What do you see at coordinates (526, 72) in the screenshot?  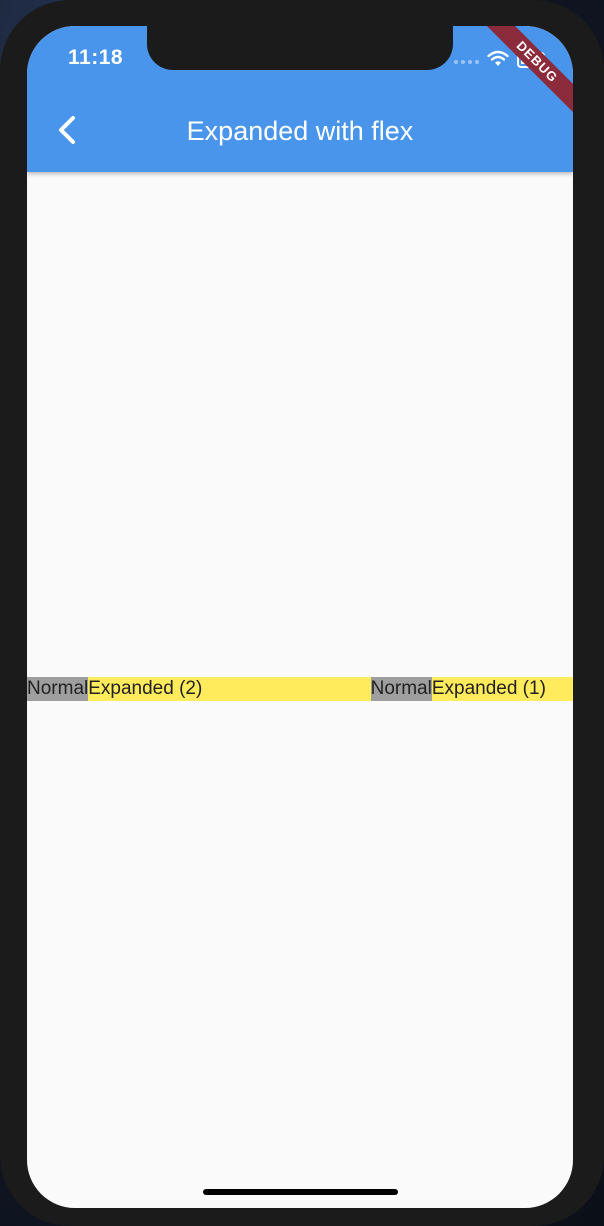 I see `debug-banner: DEBUG` at bounding box center [526, 72].